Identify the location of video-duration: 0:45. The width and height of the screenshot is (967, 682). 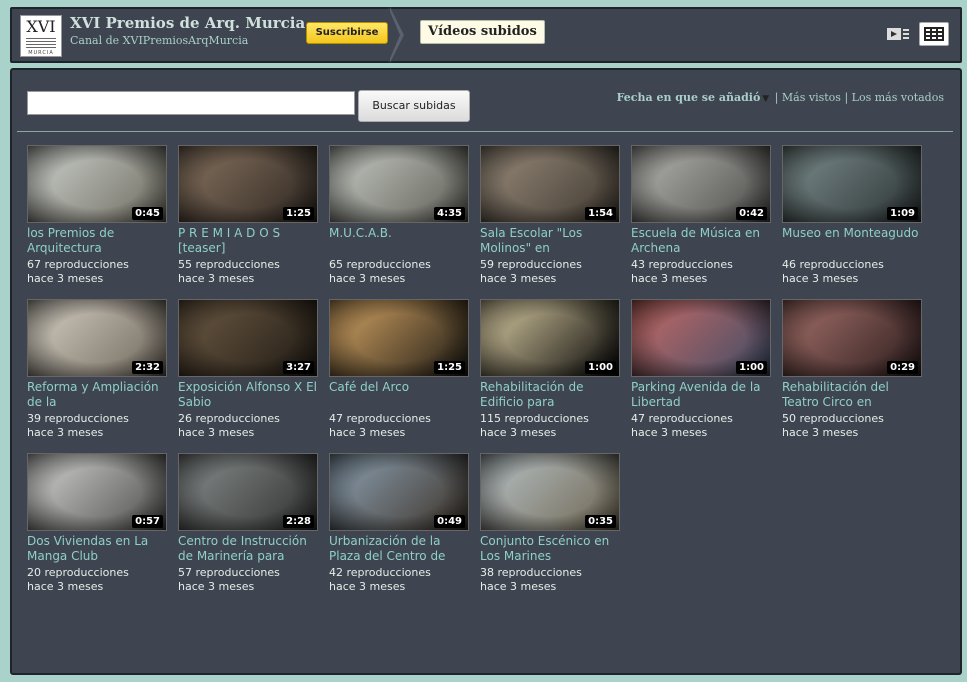
(147, 213).